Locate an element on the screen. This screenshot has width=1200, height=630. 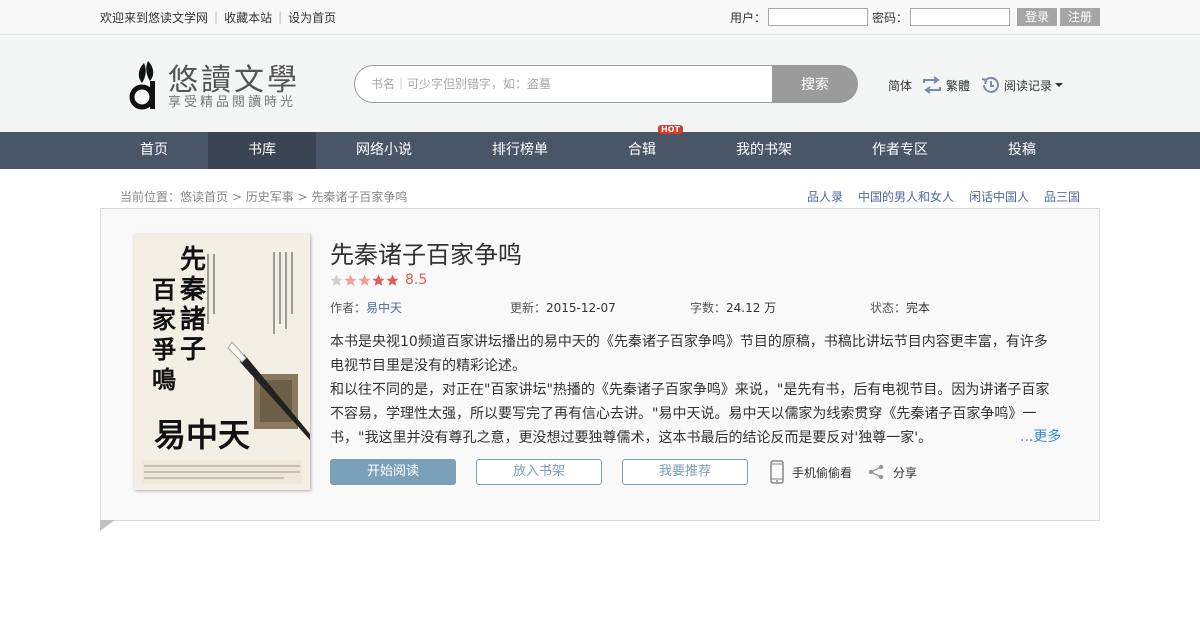
svg-text: 易中天 is located at coordinates (202, 435).